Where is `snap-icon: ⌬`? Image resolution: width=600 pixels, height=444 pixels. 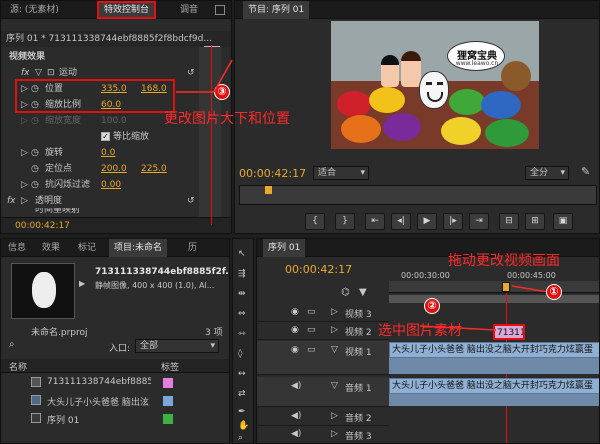
snap-icon: ⌬ is located at coordinates (345, 292).